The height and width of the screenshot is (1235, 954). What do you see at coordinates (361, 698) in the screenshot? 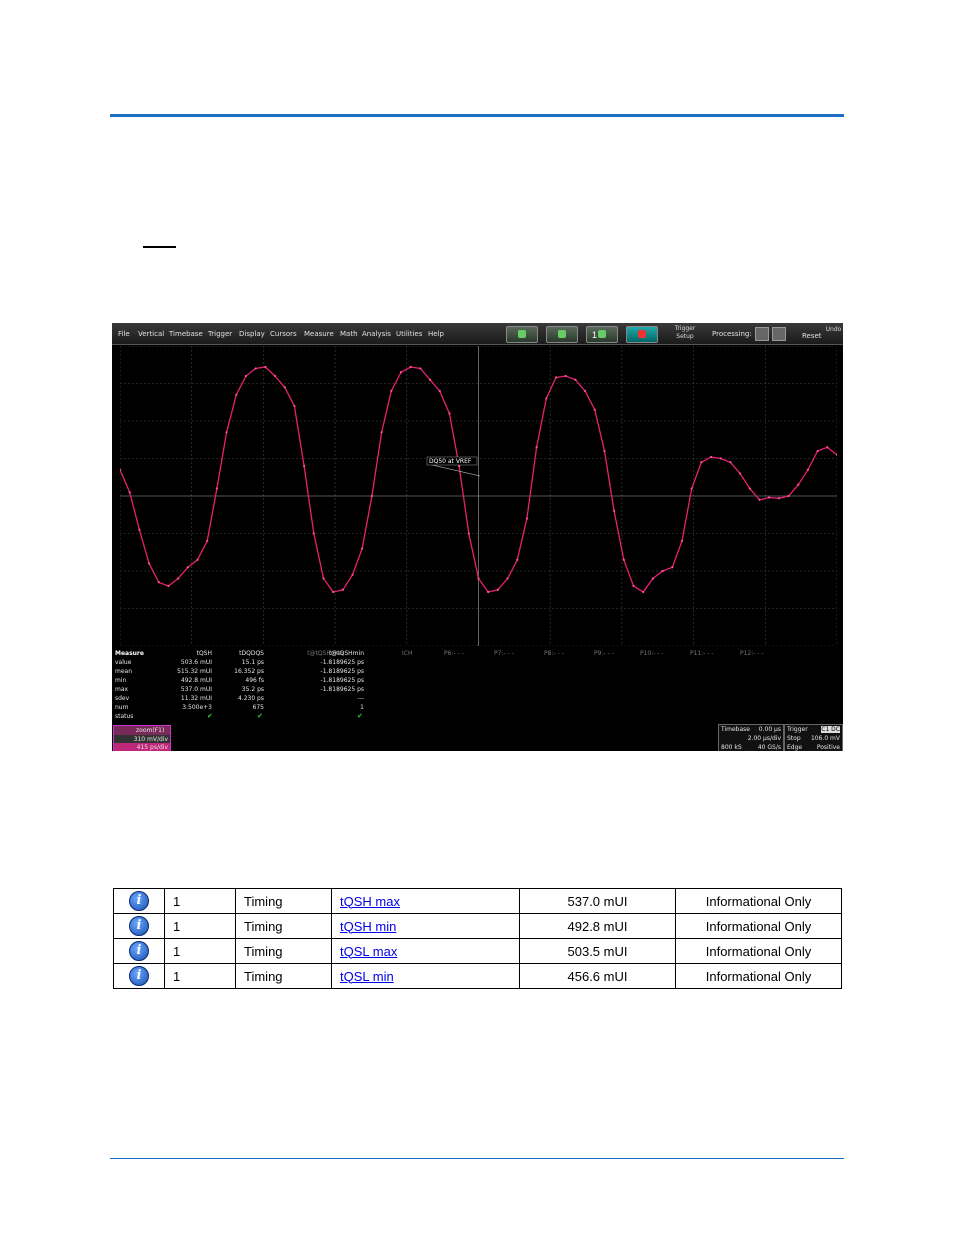
I see `measure-value: ---` at bounding box center [361, 698].